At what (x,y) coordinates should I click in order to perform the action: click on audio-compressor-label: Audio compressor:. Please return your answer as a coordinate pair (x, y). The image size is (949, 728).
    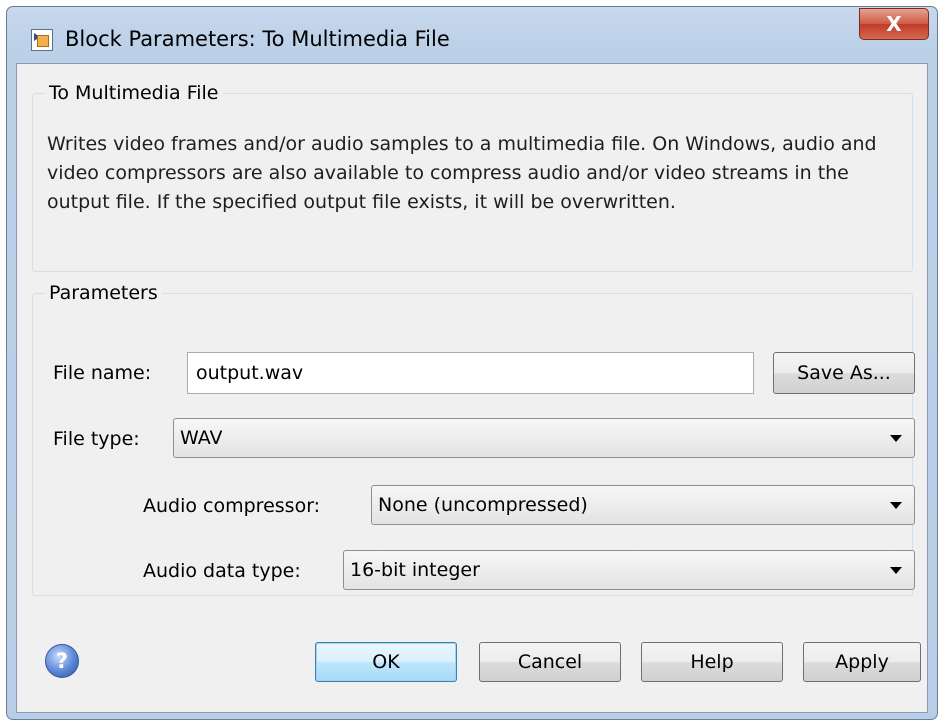
    Looking at the image, I should click on (232, 506).